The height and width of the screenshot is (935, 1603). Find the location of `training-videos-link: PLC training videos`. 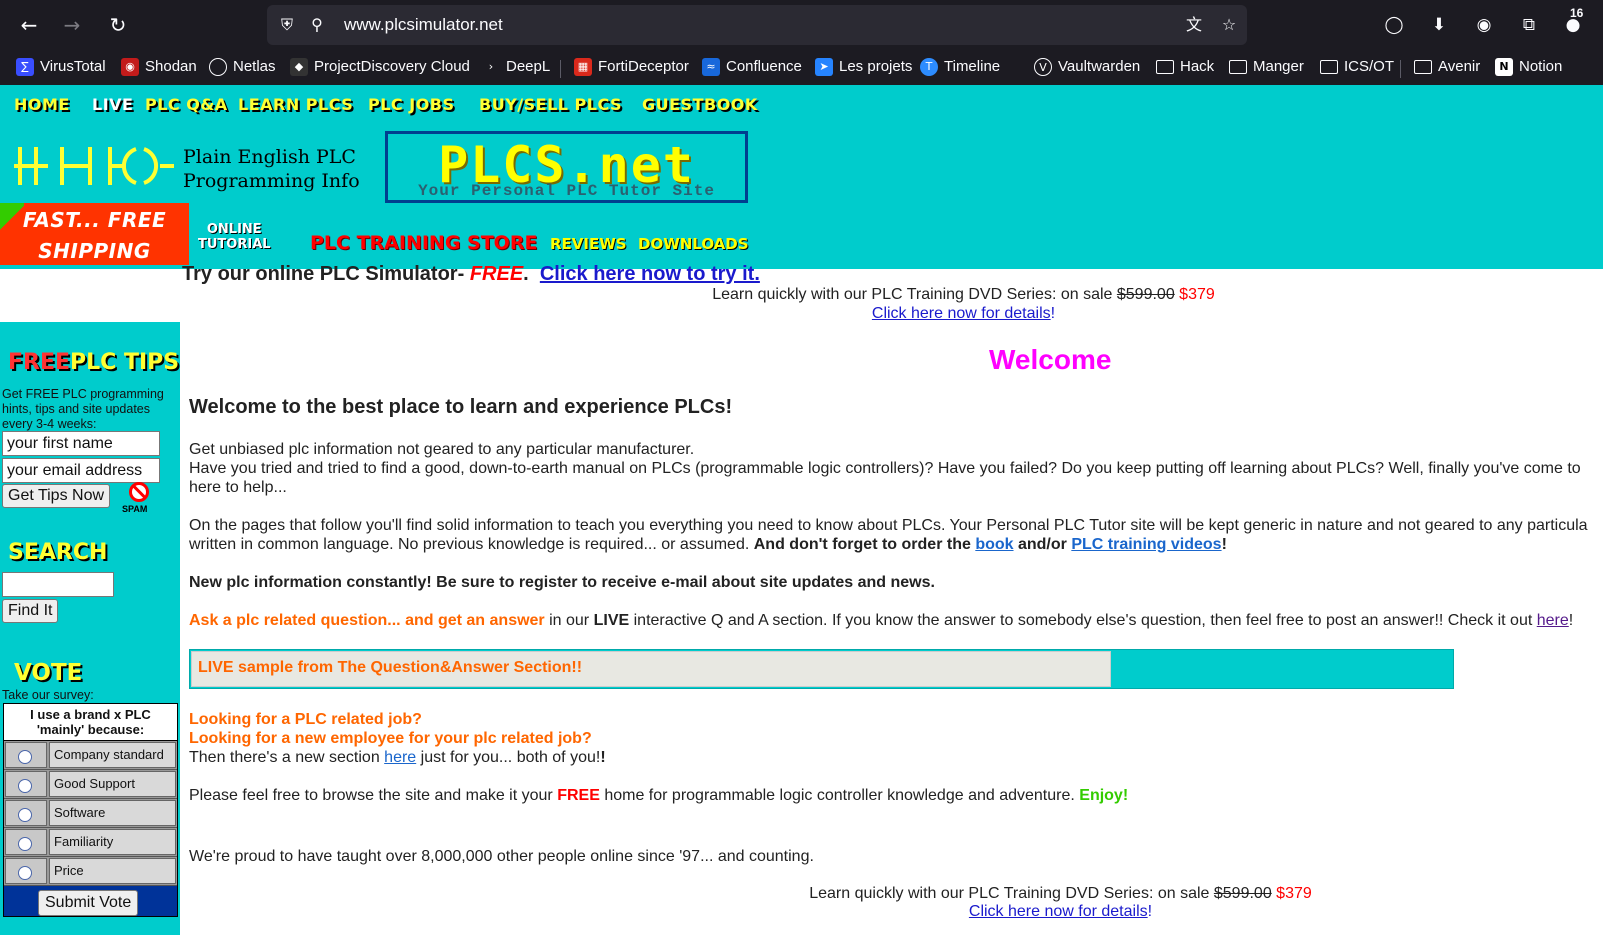

training-videos-link: PLC training videos is located at coordinates (1146, 544).